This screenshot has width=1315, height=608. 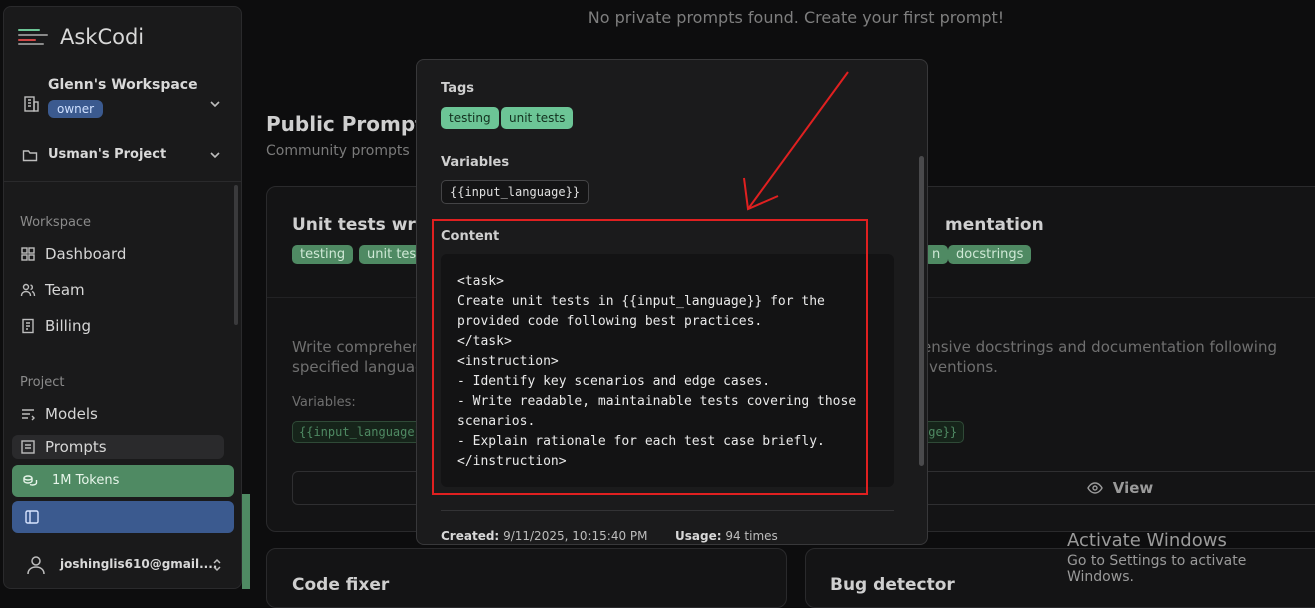 I want to click on app-logo: AskCodi, so click(x=81, y=37).